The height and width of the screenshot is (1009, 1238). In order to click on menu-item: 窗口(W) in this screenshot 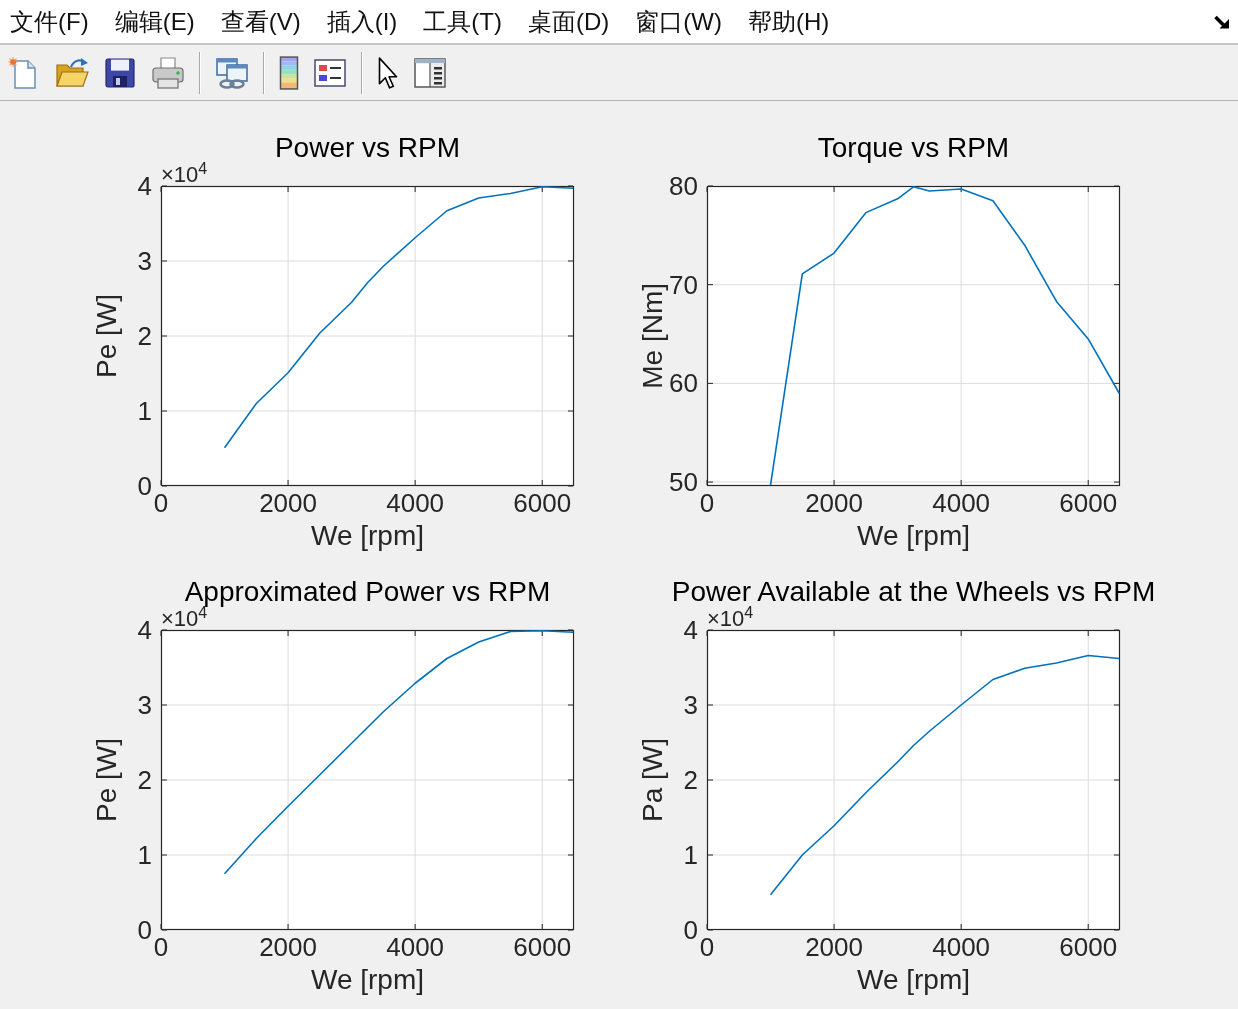, I will do `click(678, 21)`.